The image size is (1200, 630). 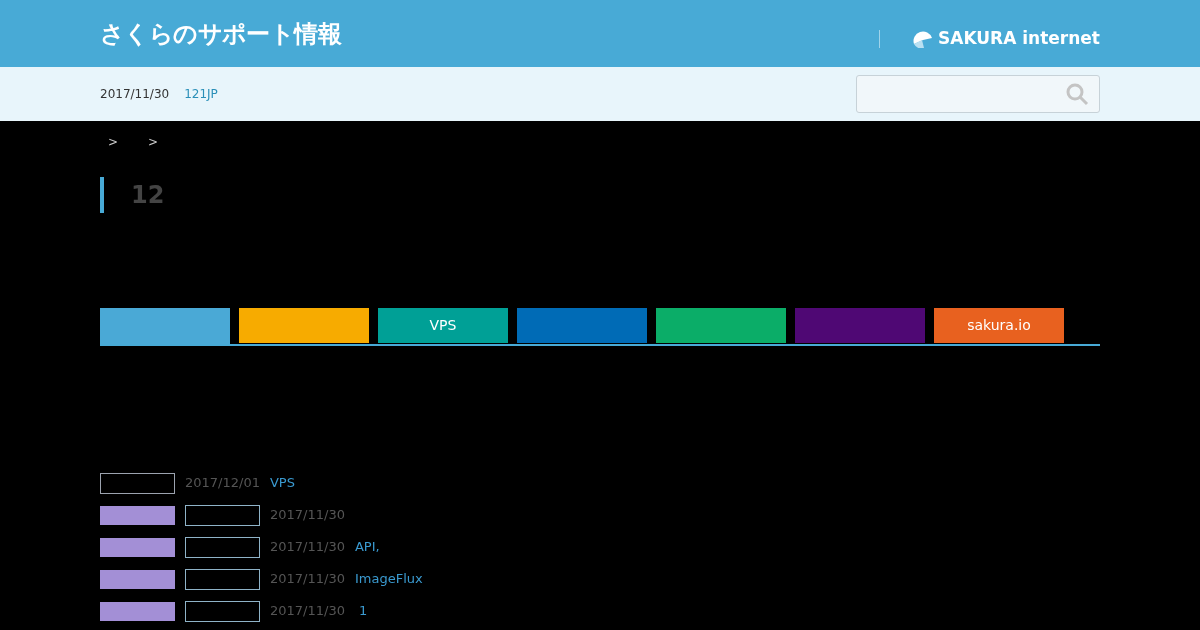 What do you see at coordinates (222, 483) in the screenshot?
I see `news-date: 2017/12/01` at bounding box center [222, 483].